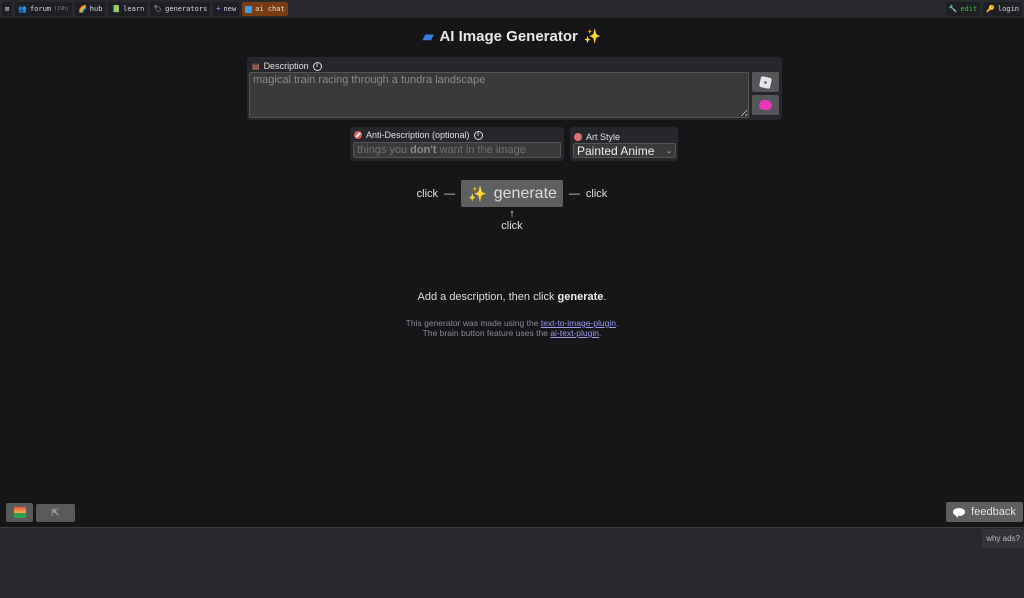 This screenshot has width=1024, height=598. I want to click on click-hint-below: ↑ click, so click(512, 220).